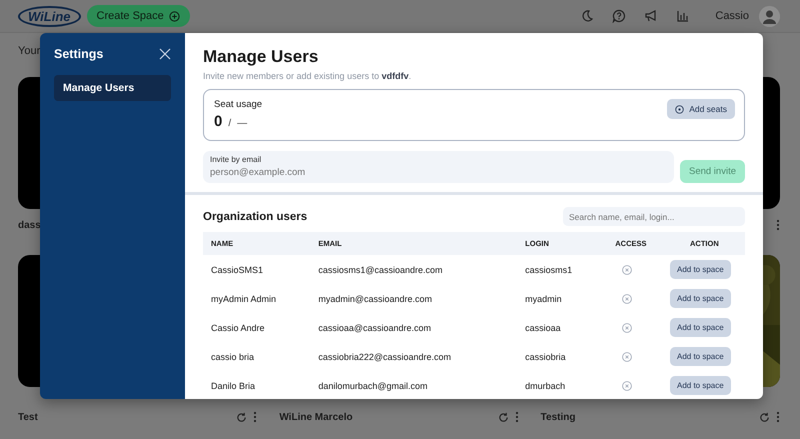  Describe the element at coordinates (558, 417) in the screenshot. I see `space-name: Testing` at that location.